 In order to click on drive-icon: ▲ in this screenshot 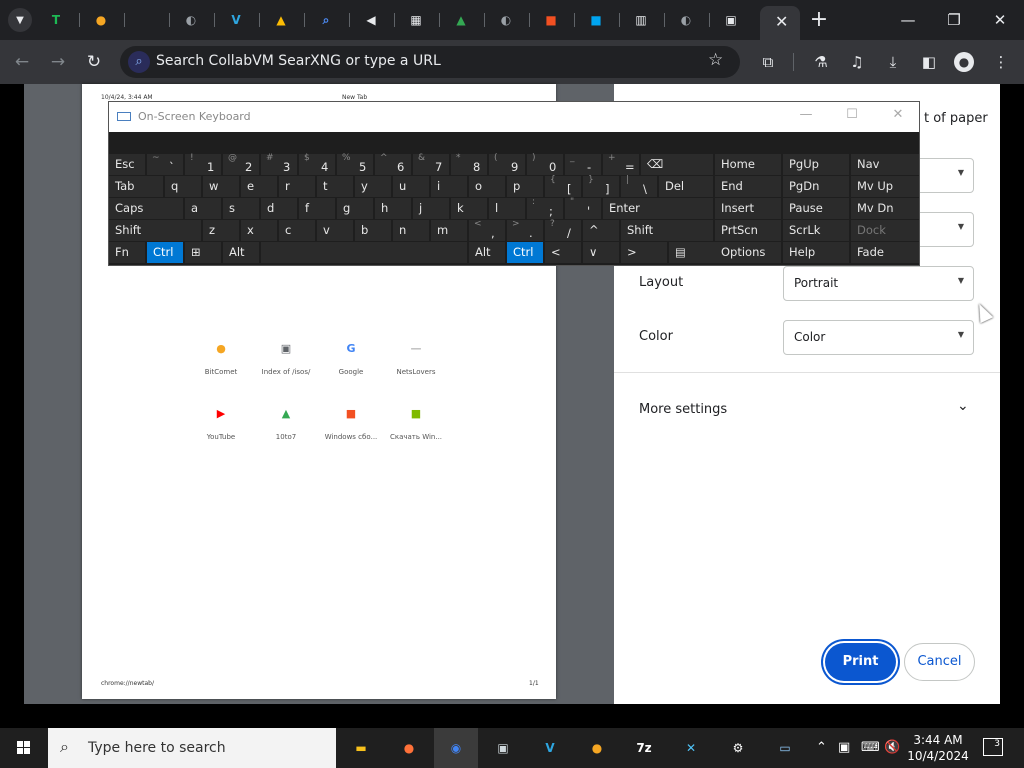, I will do `click(281, 20)`.